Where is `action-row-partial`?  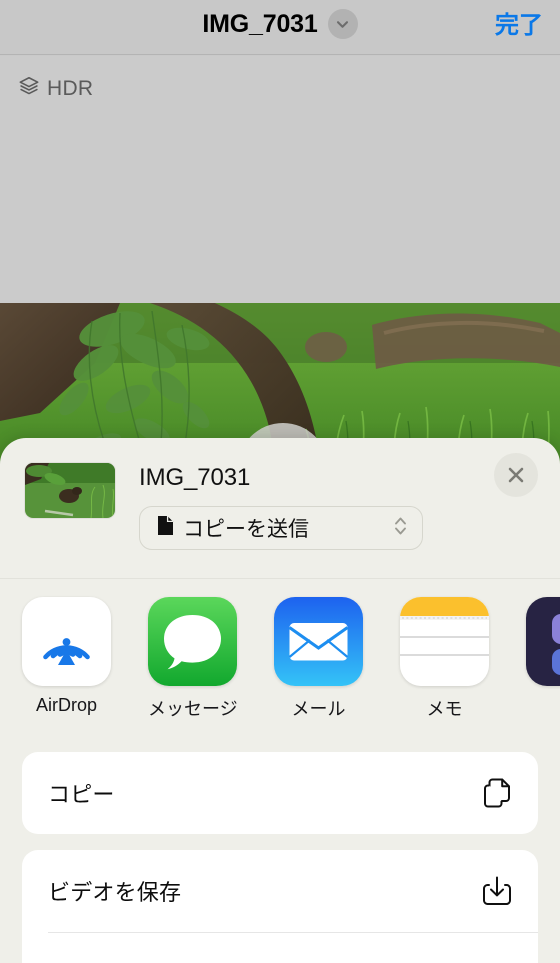 action-row-partial is located at coordinates (280, 947).